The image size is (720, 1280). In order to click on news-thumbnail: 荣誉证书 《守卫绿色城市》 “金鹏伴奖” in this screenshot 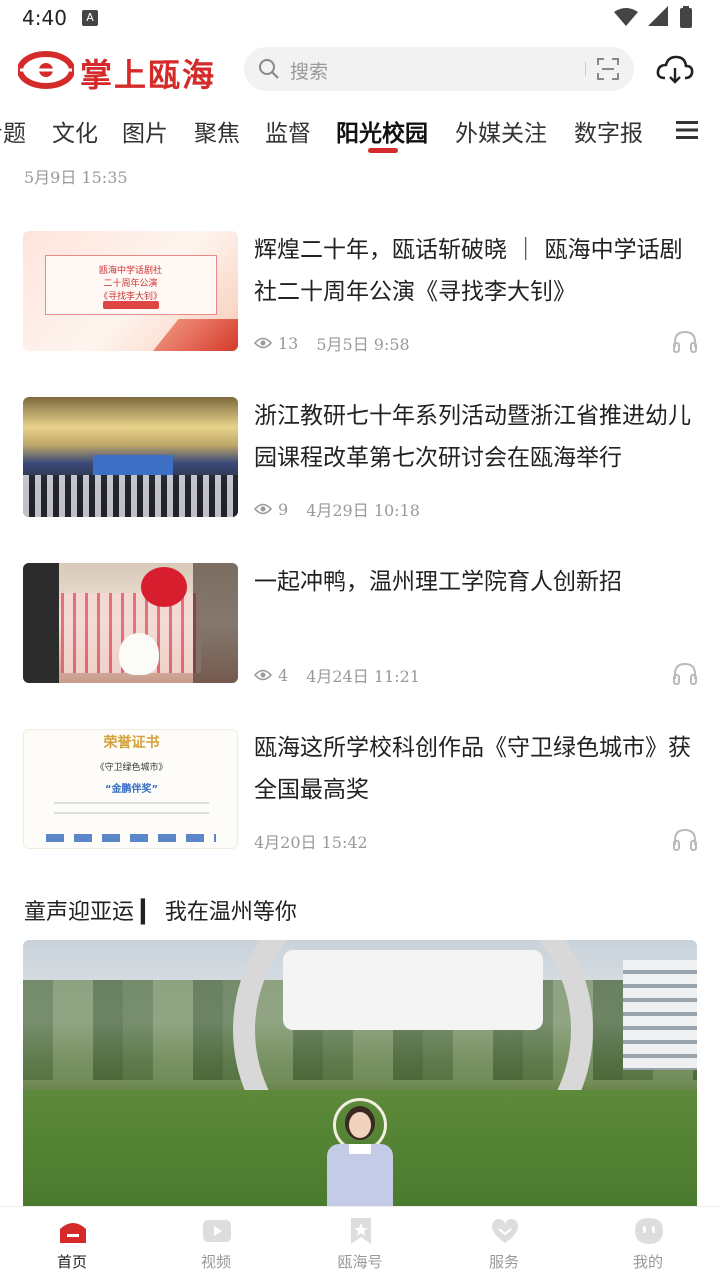, I will do `click(130, 789)`.